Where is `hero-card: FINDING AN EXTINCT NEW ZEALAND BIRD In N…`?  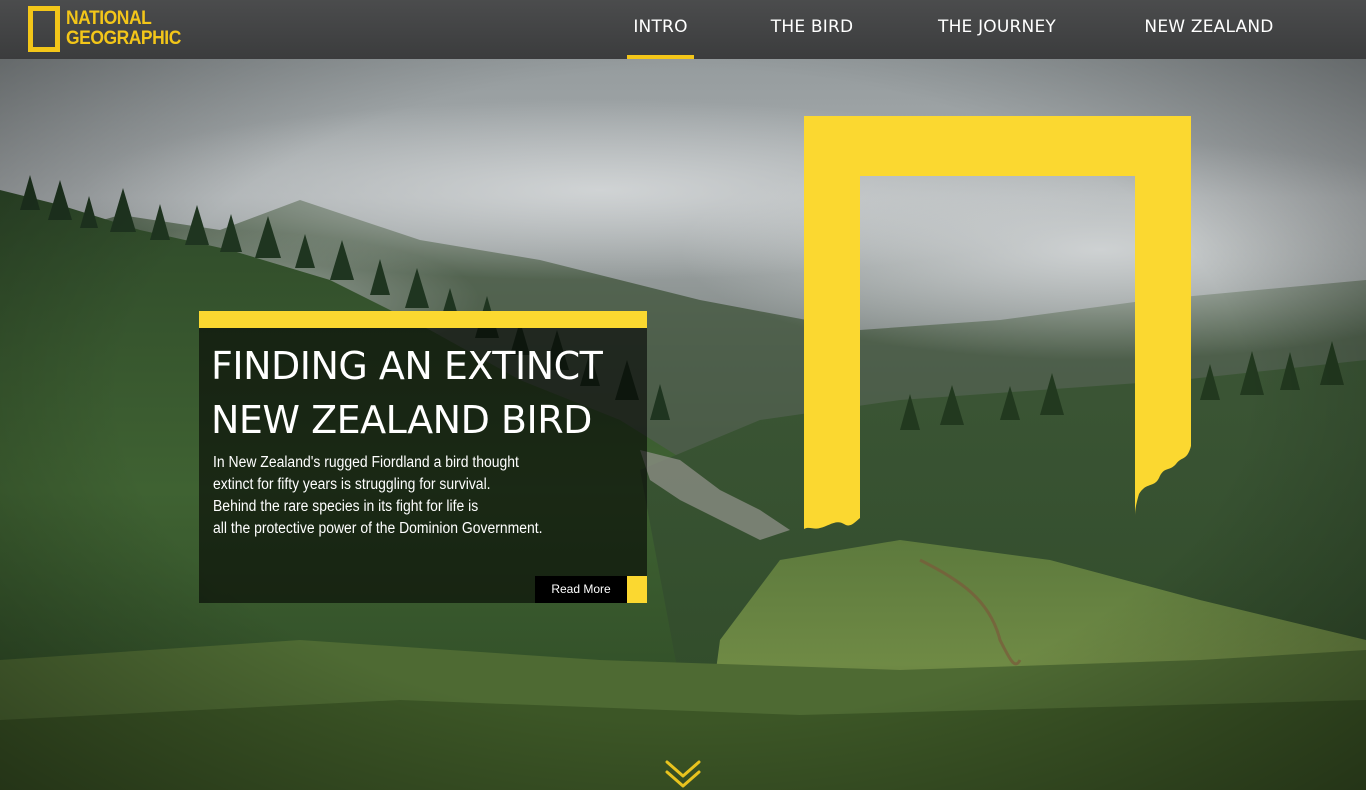
hero-card: FINDING AN EXTINCT NEW ZEALAND BIRD In N… is located at coordinates (423, 457).